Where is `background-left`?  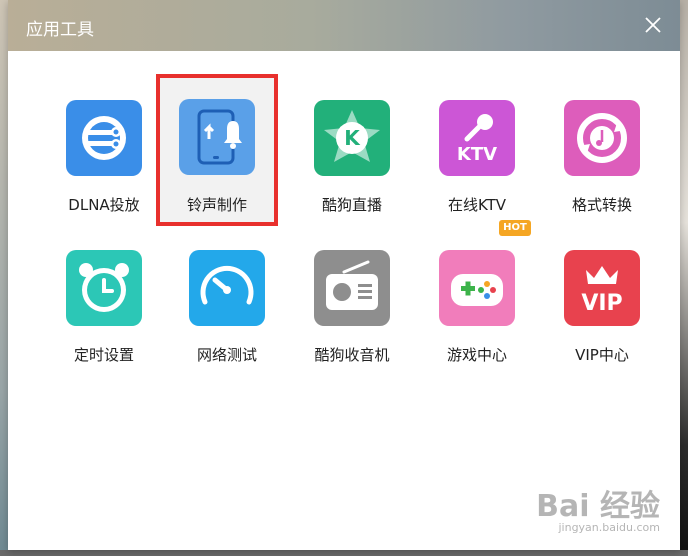 background-left is located at coordinates (4, 278).